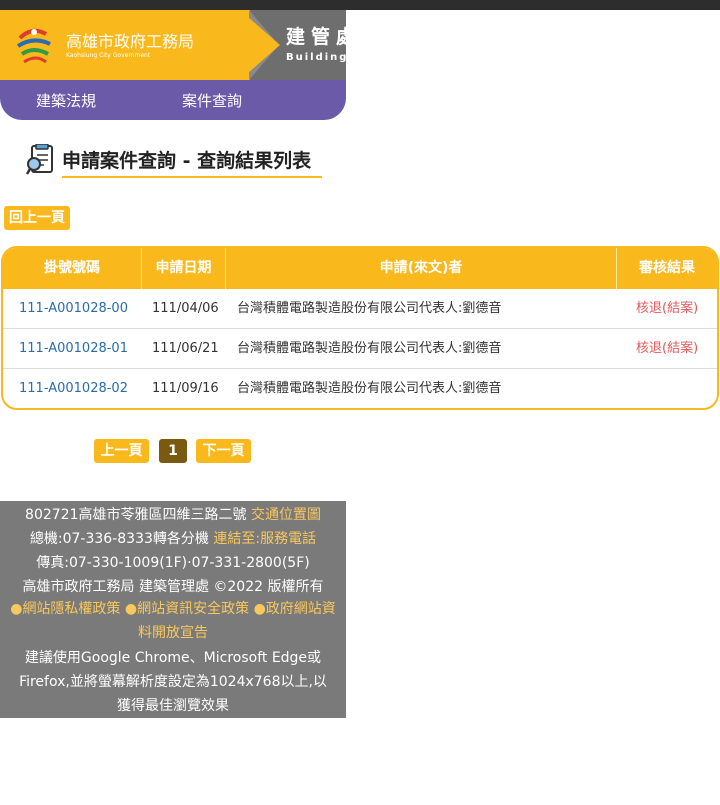 The image size is (720, 805). Describe the element at coordinates (183, 268) in the screenshot. I see `column-header-date: 申請日期` at that location.